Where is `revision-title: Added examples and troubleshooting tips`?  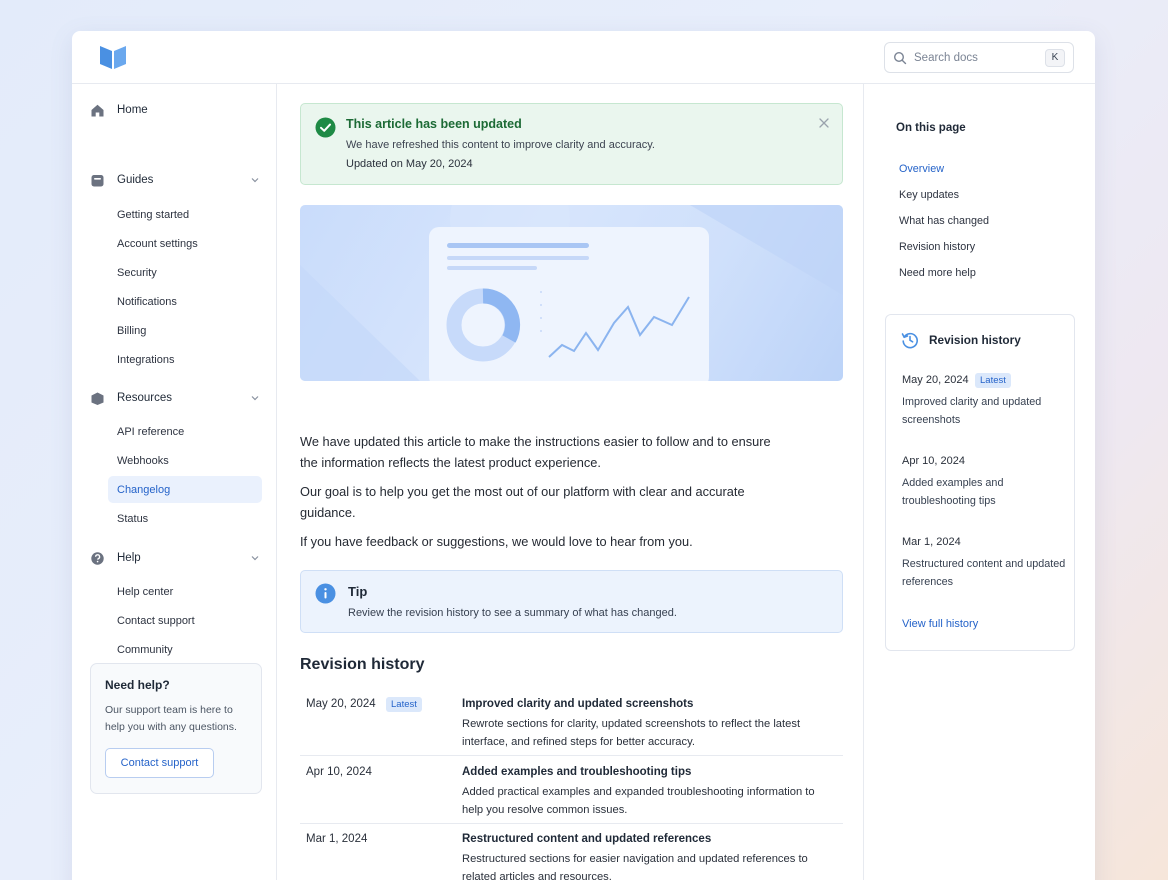
revision-title: Added examples and troubleshooting tips is located at coordinates (577, 772).